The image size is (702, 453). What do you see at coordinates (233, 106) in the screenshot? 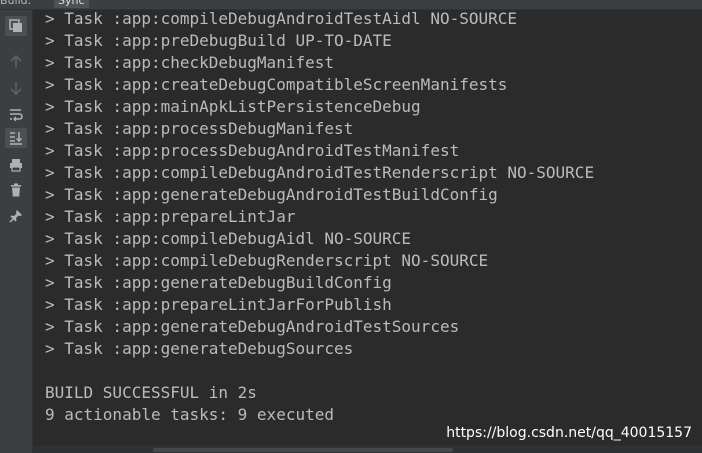
I see `console-line: > Task :app:mainApkListPersistenceDebug` at bounding box center [233, 106].